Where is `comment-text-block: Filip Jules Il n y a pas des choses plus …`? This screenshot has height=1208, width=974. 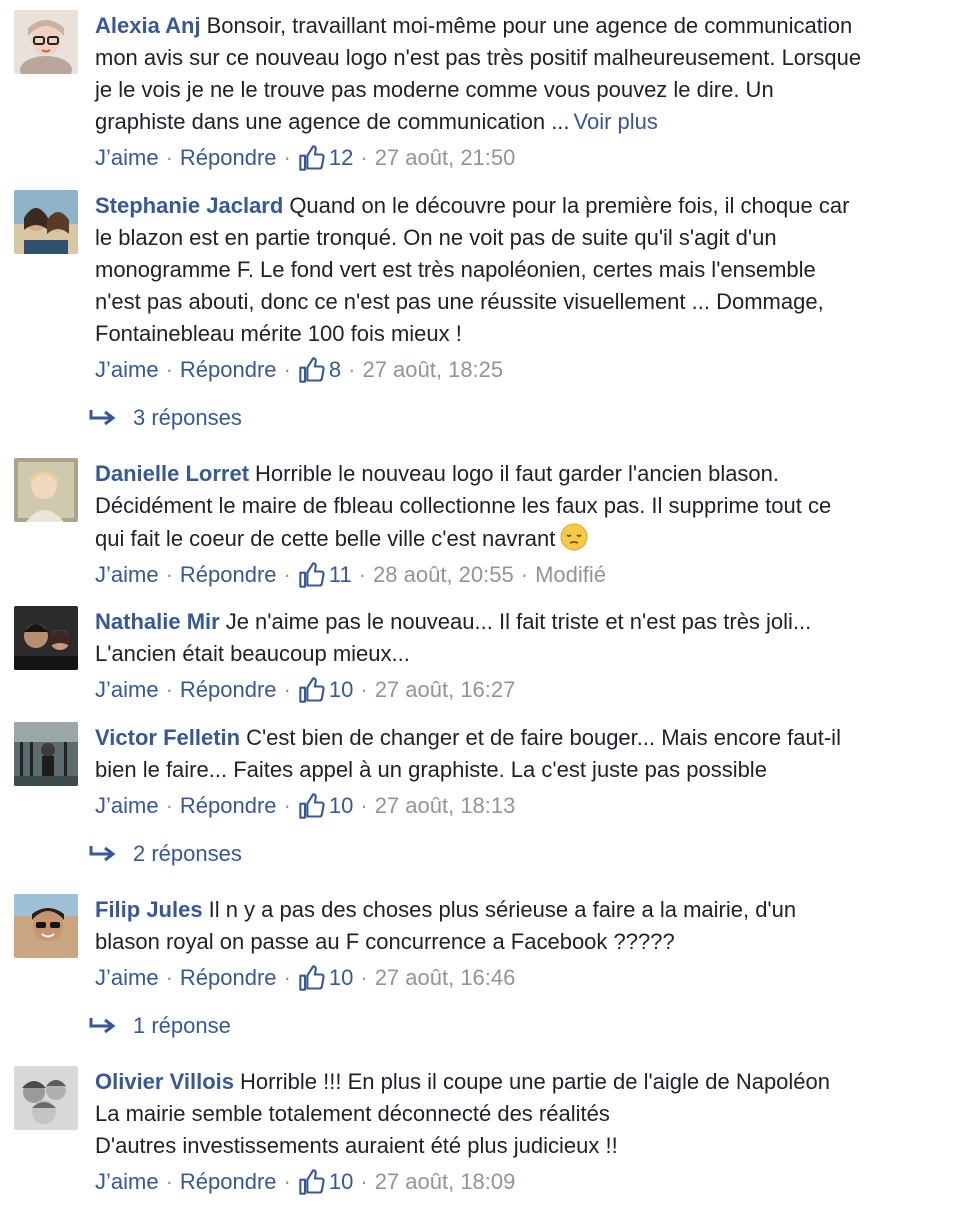
comment-text-block: Filip Jules Il n y a pas des choses plus … is located at coordinates (527, 926).